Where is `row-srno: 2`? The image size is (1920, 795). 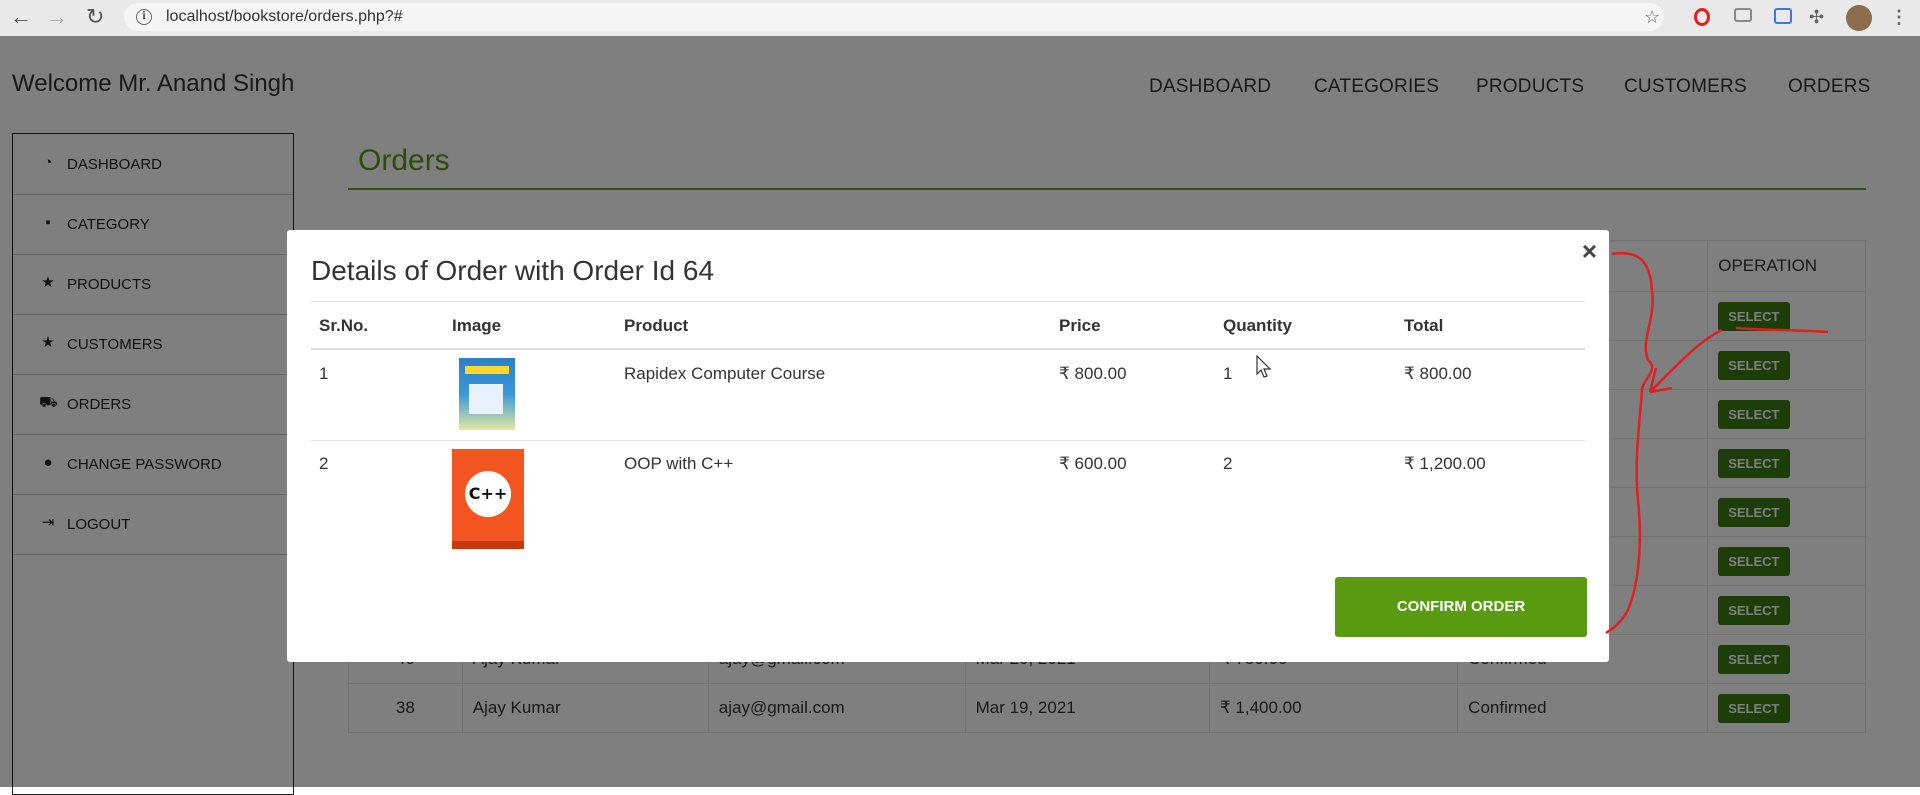
row-srno: 2 is located at coordinates (324, 463).